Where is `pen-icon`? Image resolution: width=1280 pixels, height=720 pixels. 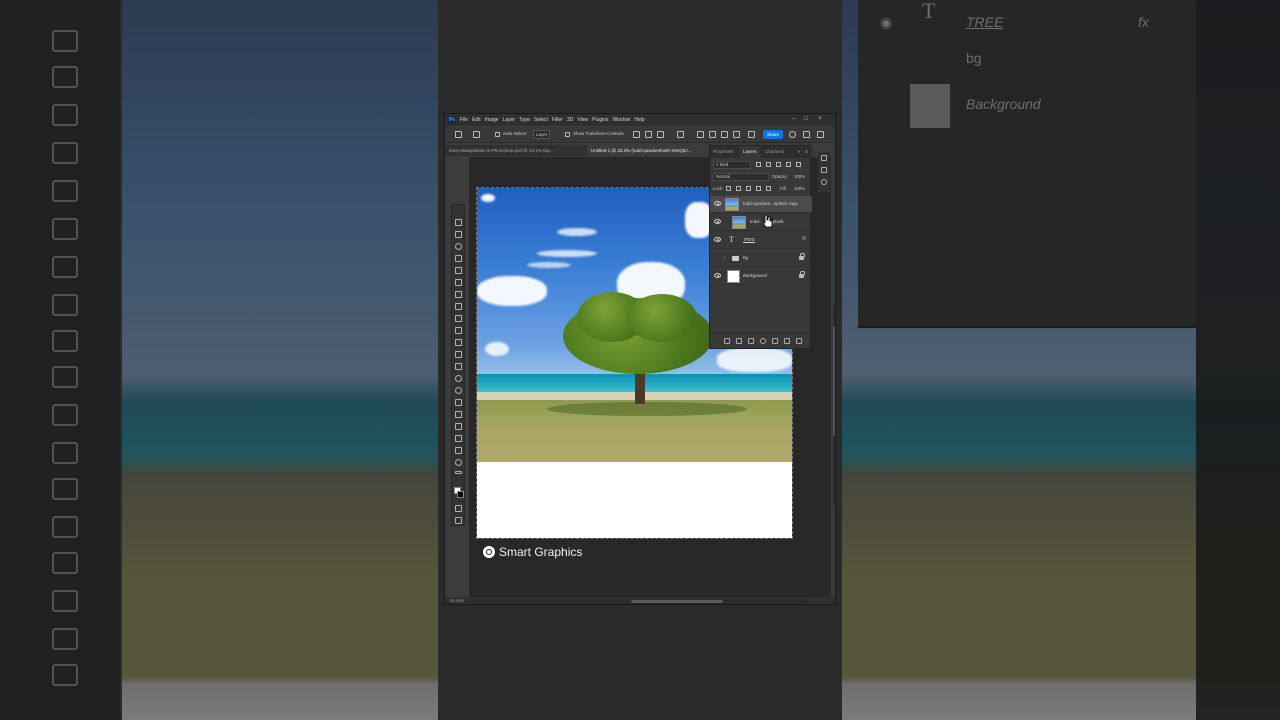 pen-icon is located at coordinates (458, 402).